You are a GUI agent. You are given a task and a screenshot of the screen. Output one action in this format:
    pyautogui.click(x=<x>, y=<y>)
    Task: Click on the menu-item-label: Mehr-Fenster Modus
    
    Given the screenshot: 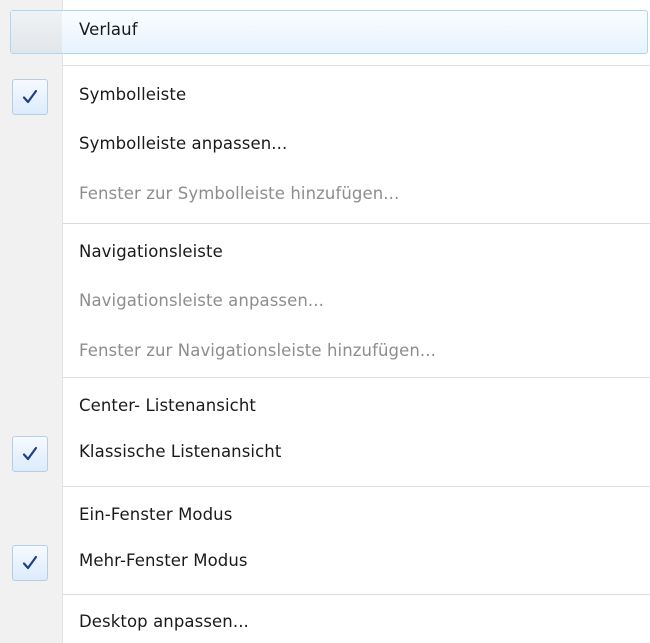 What is the action you would take?
    pyautogui.click(x=163, y=560)
    